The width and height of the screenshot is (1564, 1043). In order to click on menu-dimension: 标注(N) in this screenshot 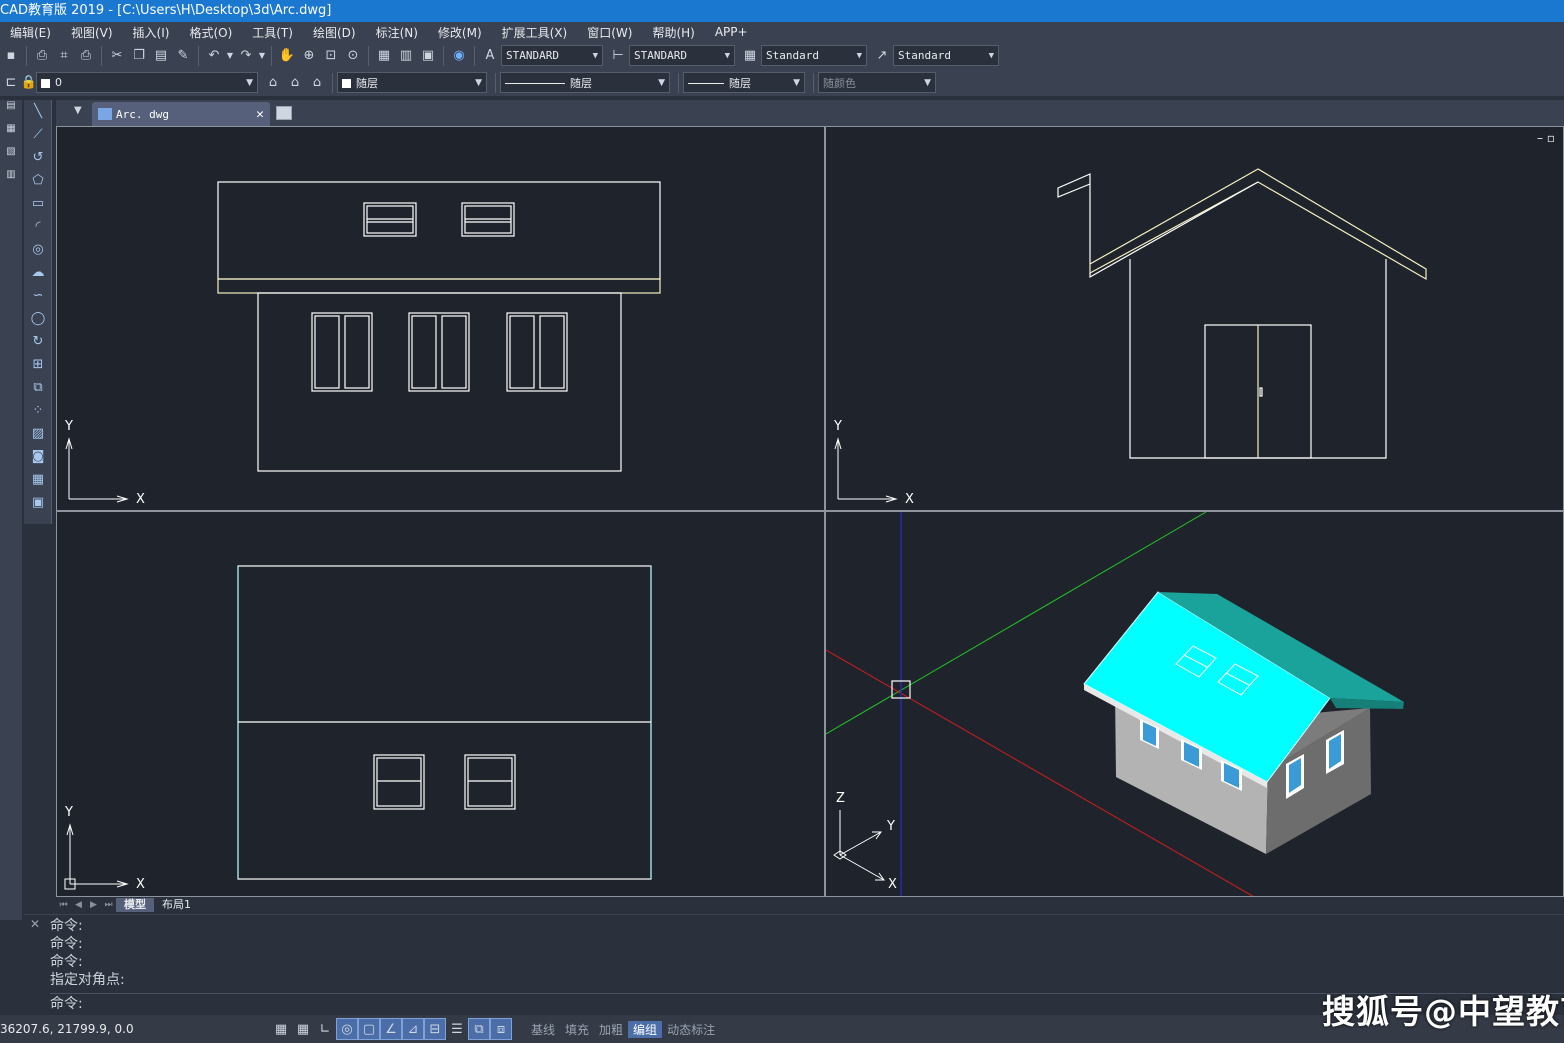, I will do `click(397, 32)`.